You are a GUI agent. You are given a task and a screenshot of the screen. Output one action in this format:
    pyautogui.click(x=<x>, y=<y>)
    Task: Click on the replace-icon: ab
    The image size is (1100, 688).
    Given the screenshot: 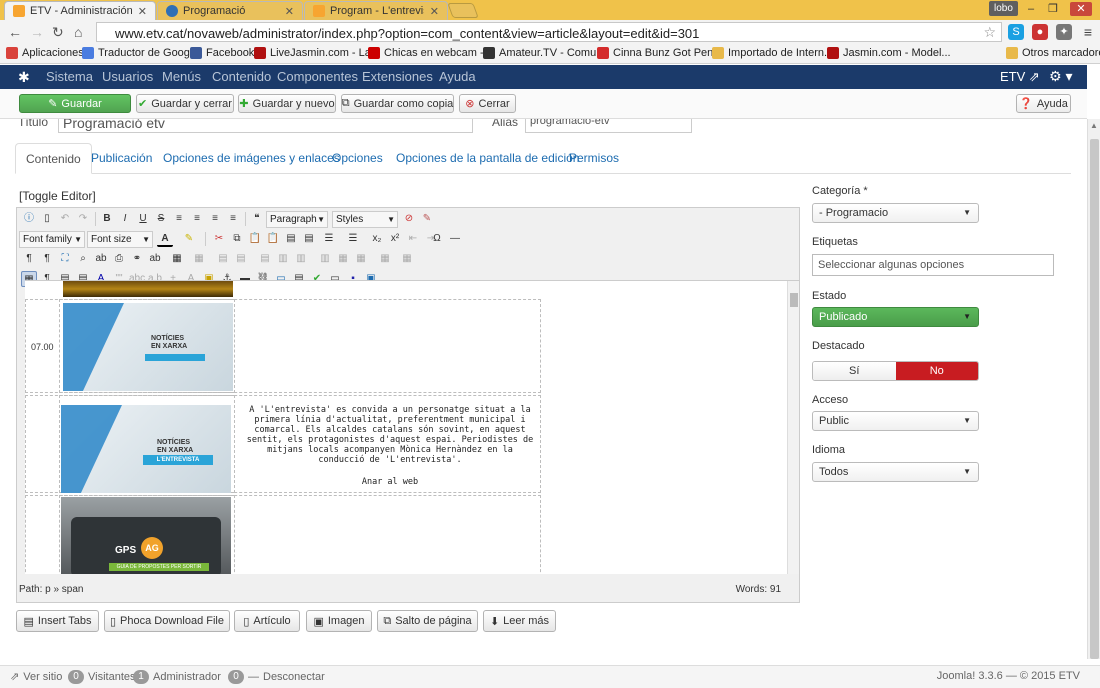 What is the action you would take?
    pyautogui.click(x=101, y=259)
    